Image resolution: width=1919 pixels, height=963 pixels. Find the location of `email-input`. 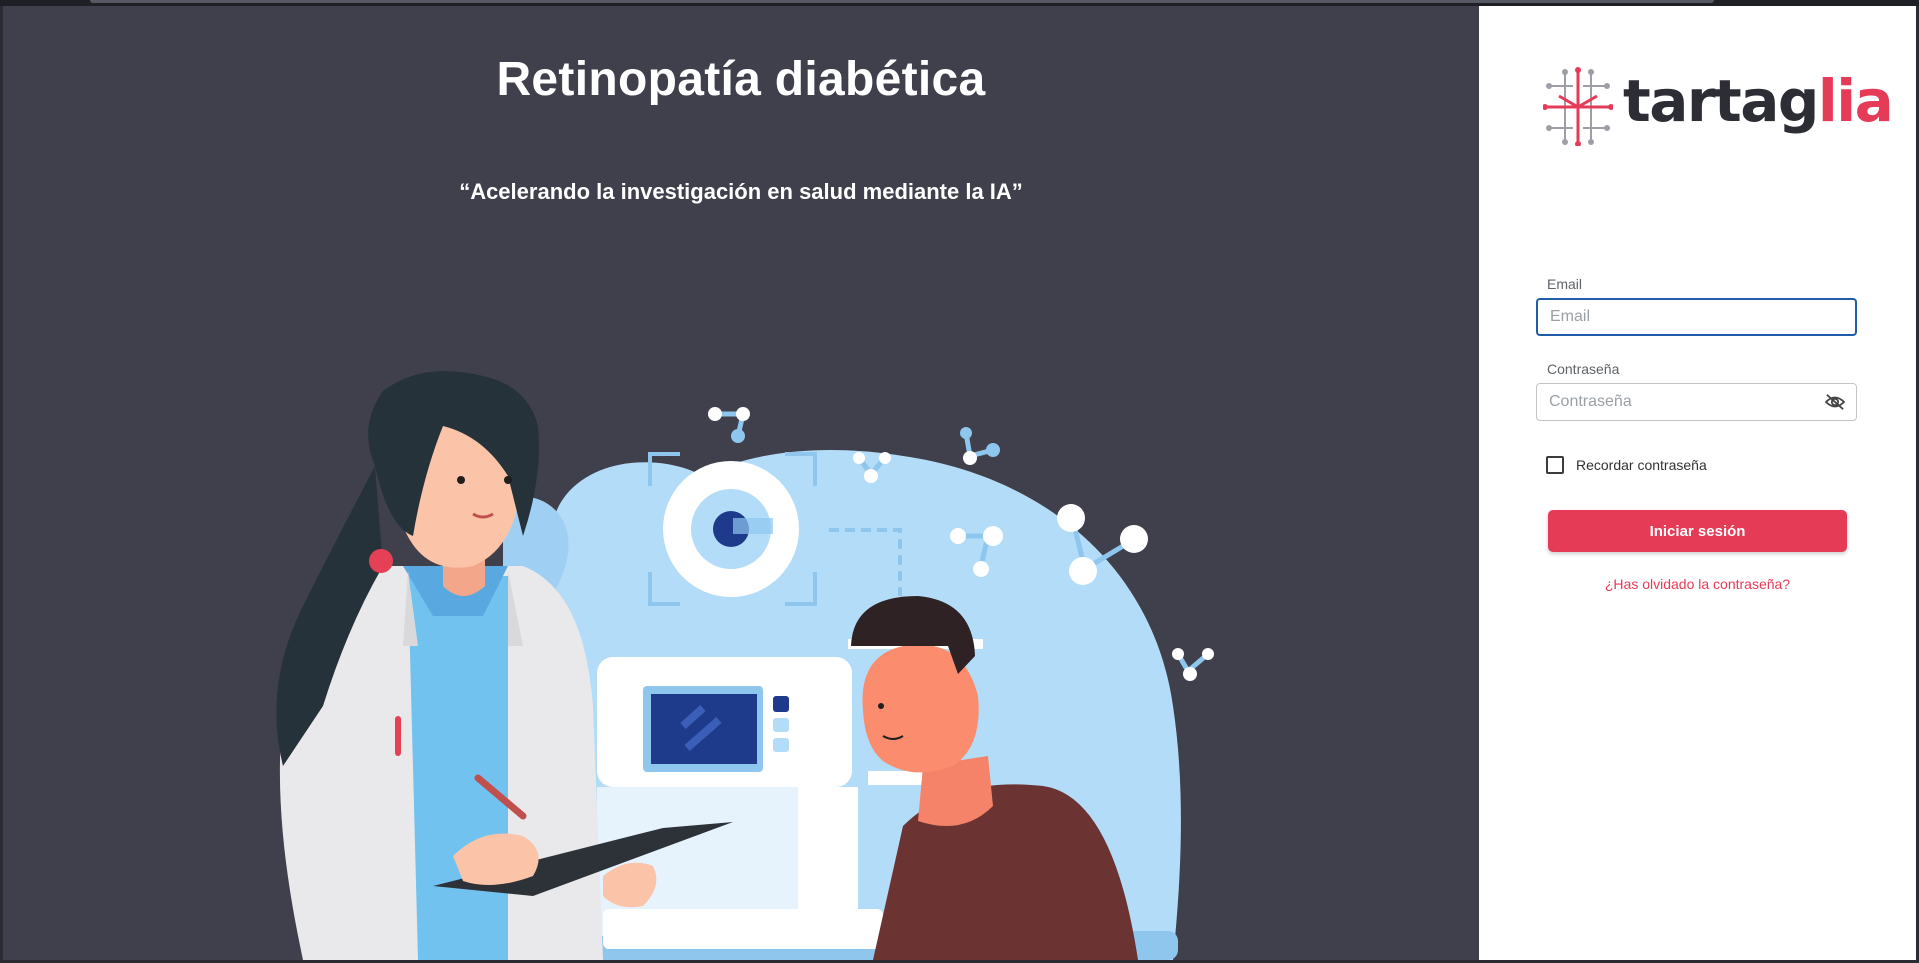

email-input is located at coordinates (1685, 317).